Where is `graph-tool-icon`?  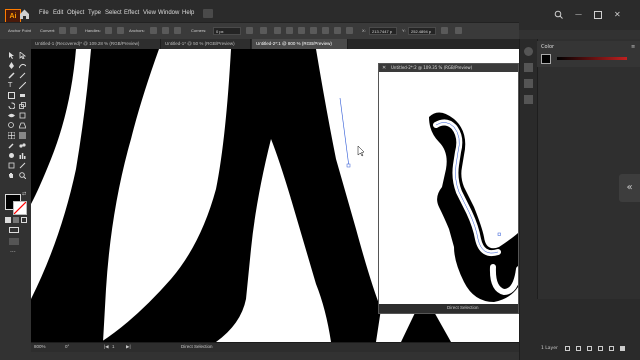
graph-tool-icon is located at coordinates (22, 155).